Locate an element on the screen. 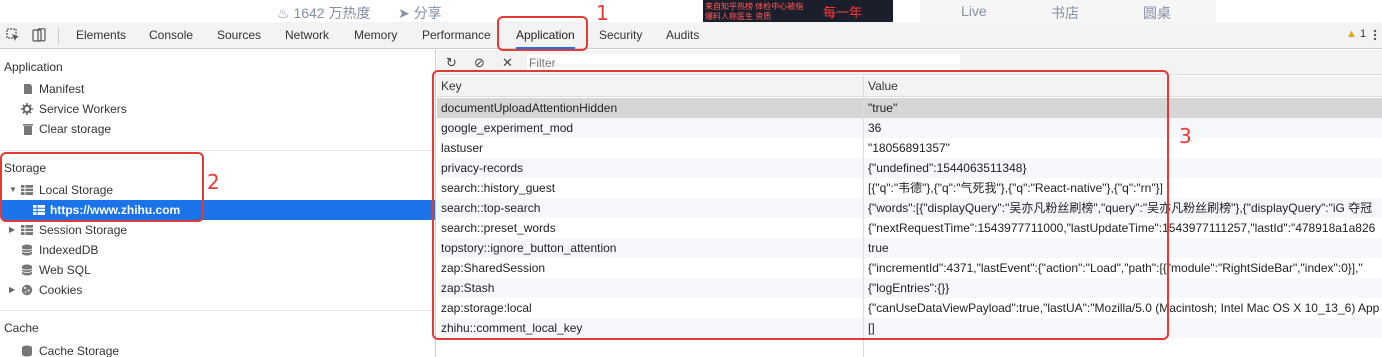 This screenshot has width=1382, height=357. tab-memory: Memory is located at coordinates (375, 35).